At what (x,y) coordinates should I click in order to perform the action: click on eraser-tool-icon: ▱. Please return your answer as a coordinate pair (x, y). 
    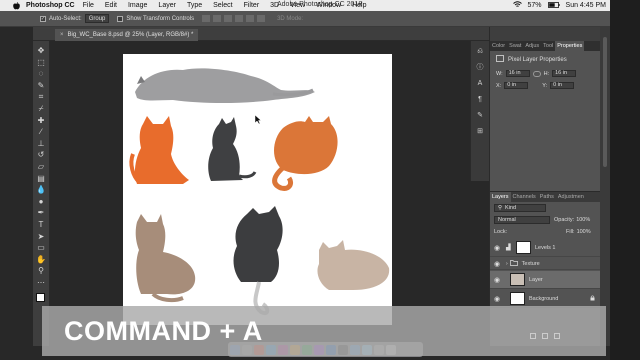
    Looking at the image, I should click on (41, 166).